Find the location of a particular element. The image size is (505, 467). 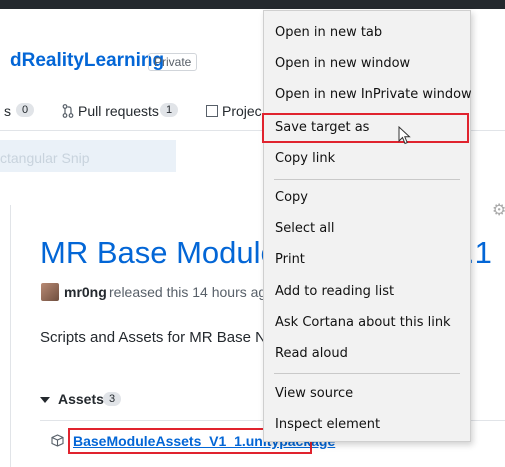

save-target-highlight-box is located at coordinates (365, 128).